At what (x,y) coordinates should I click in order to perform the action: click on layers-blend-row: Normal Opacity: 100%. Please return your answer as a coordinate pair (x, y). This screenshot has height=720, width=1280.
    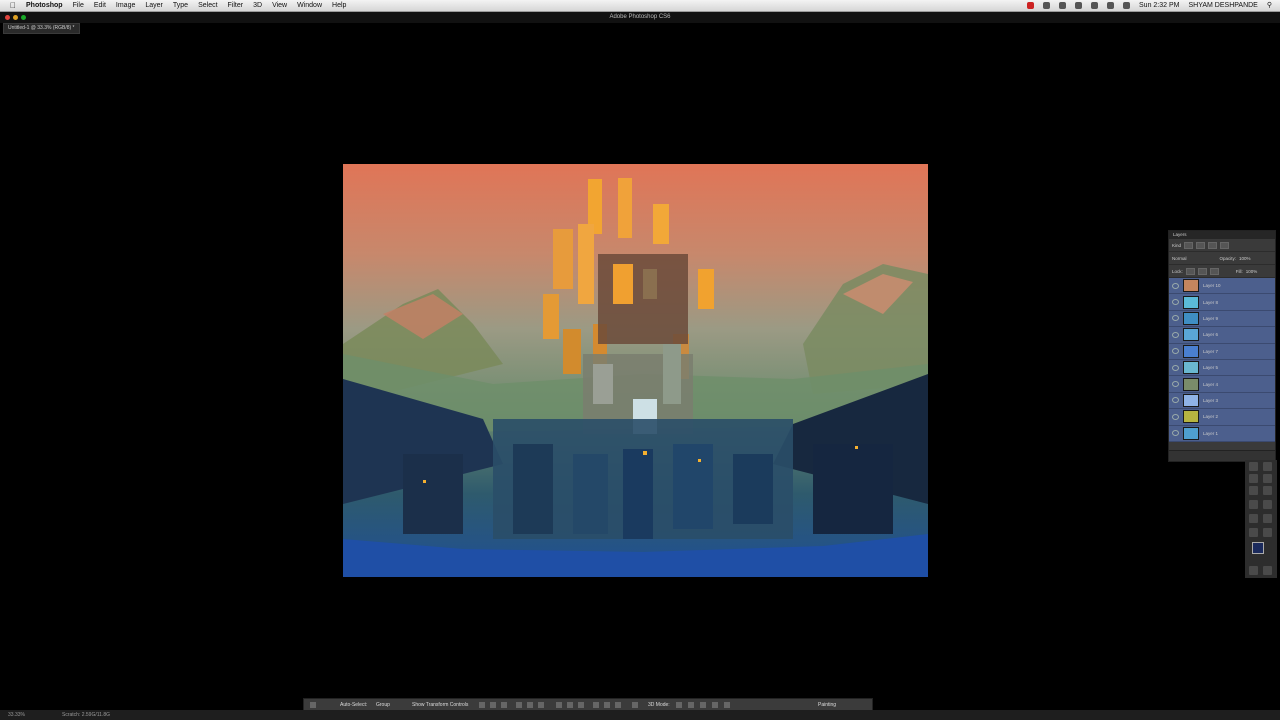
    Looking at the image, I should click on (1222, 258).